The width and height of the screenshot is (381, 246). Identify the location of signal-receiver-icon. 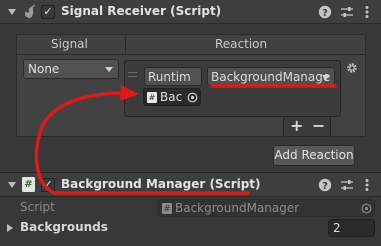
(30, 11).